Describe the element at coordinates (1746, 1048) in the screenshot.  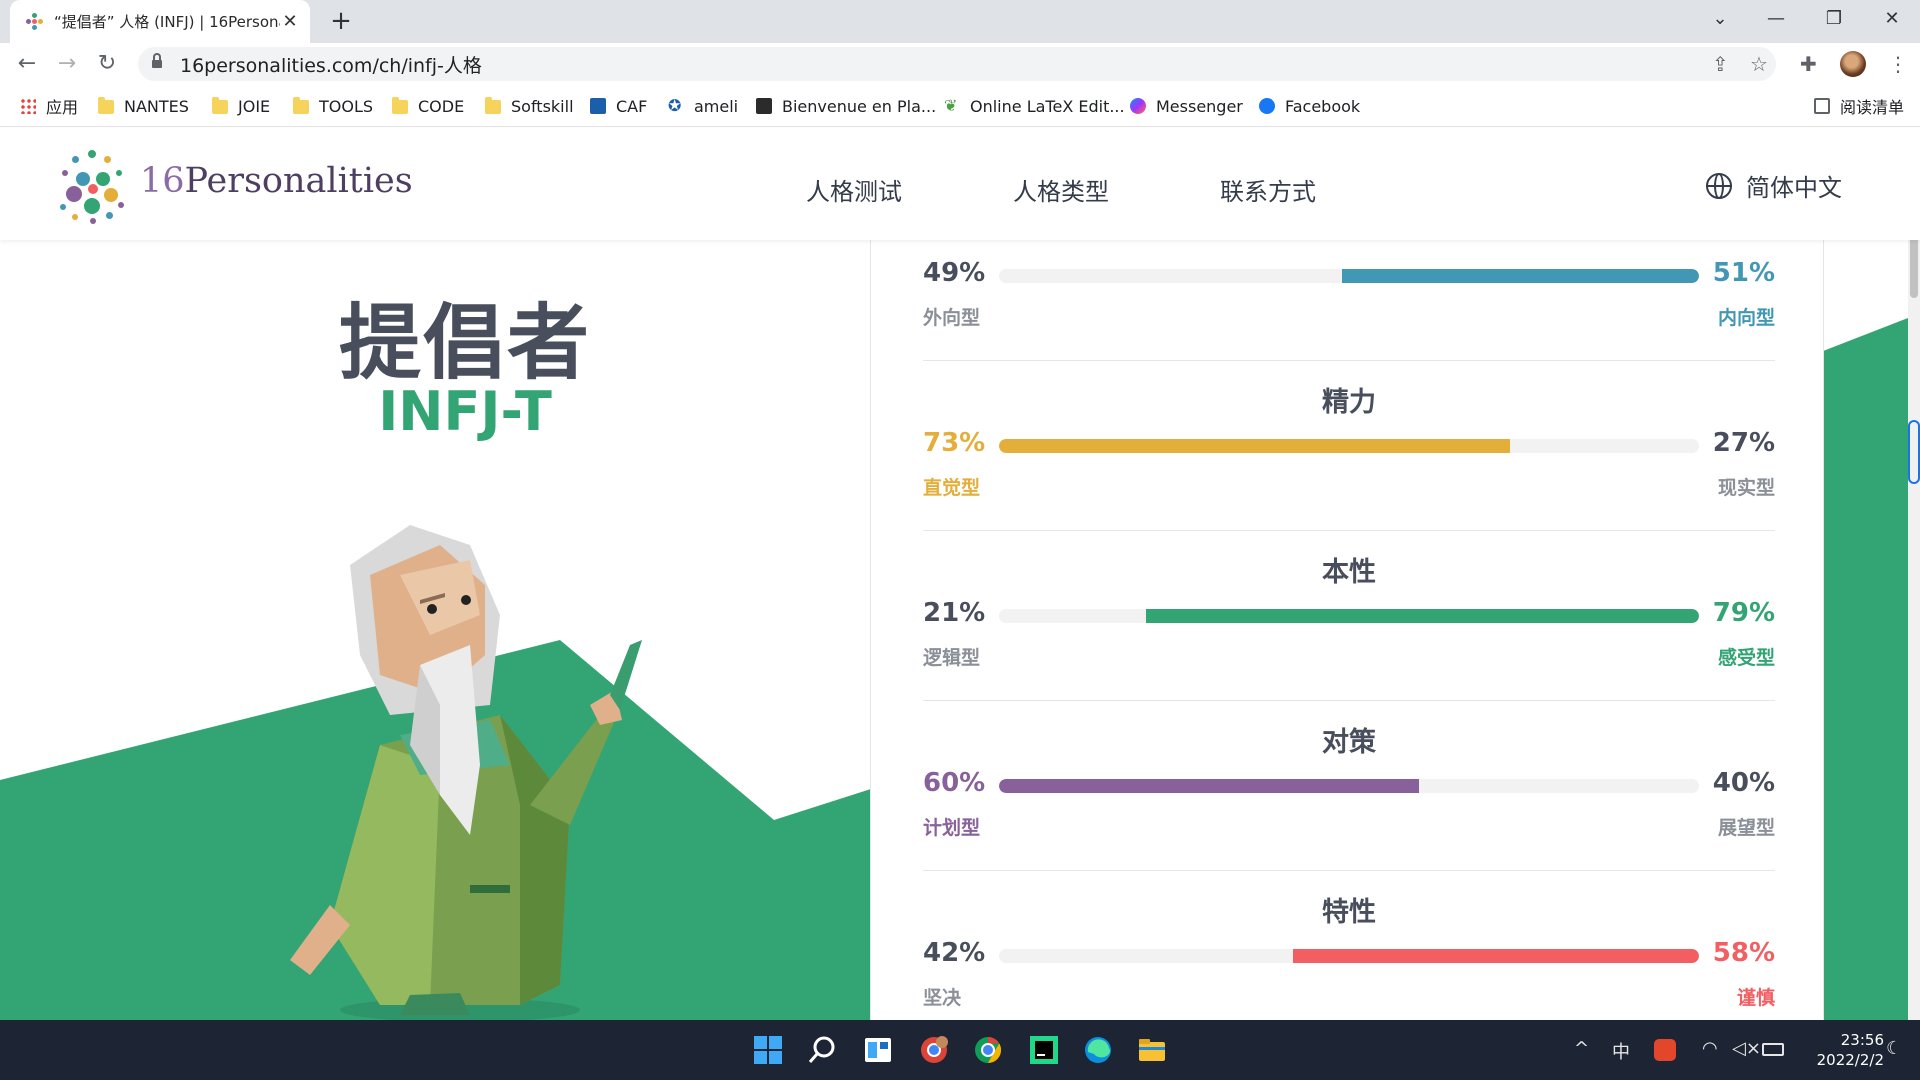
I see `volume-muted-icon: ◁×` at that location.